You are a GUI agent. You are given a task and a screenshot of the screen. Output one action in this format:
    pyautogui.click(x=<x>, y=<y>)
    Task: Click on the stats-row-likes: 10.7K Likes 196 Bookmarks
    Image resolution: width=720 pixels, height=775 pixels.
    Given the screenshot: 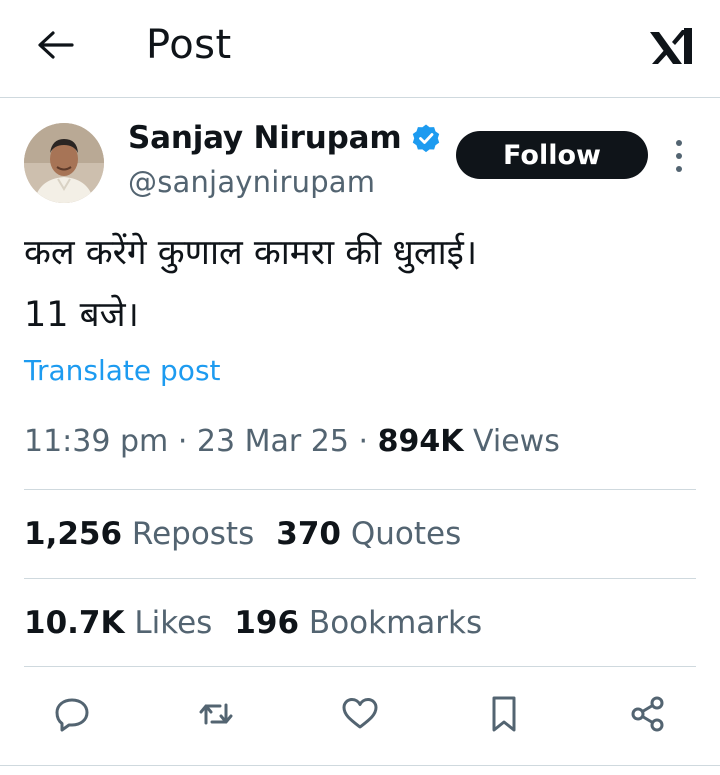 What is the action you would take?
    pyautogui.click(x=253, y=623)
    